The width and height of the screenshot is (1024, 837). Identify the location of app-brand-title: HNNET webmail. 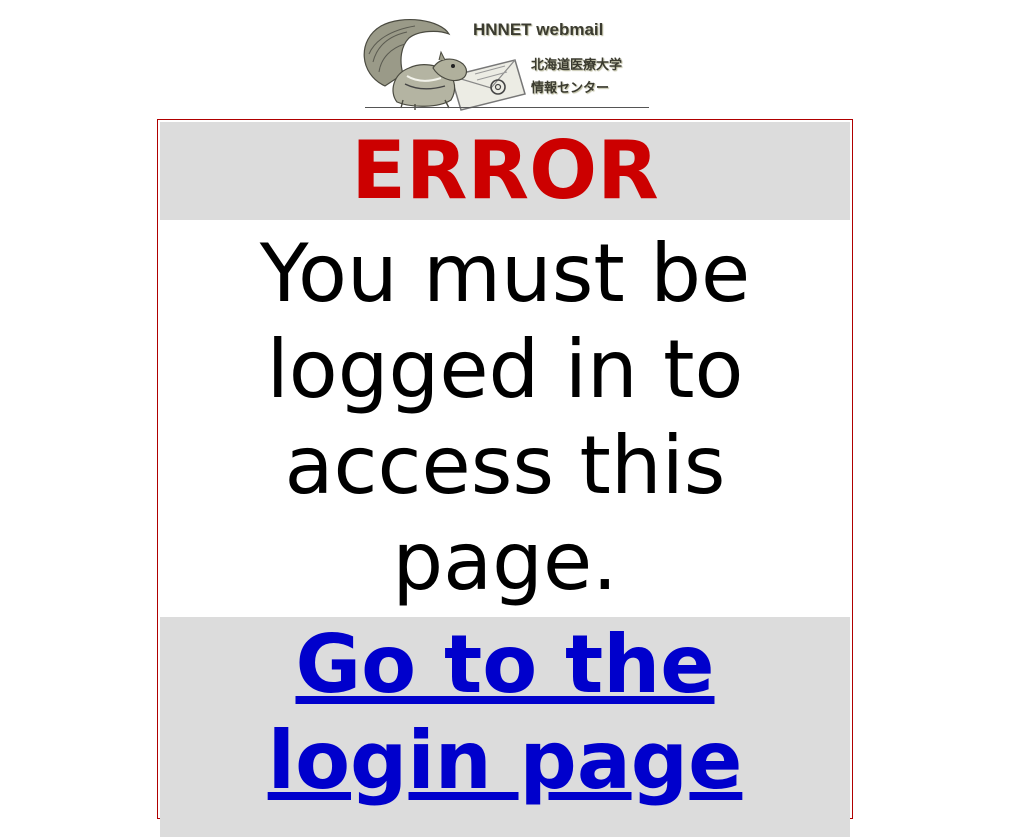
(538, 29).